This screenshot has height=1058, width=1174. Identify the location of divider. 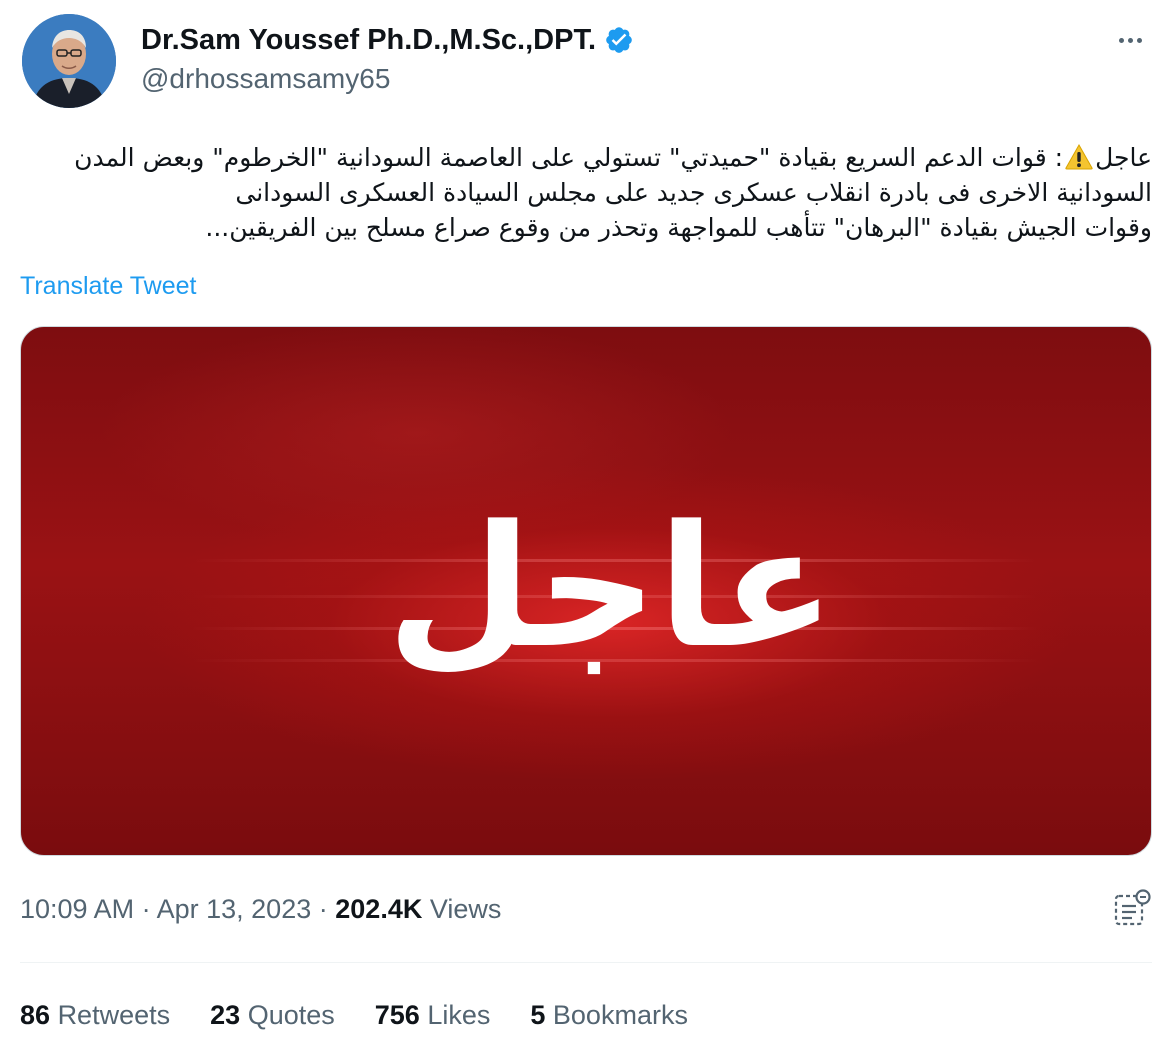
(586, 962).